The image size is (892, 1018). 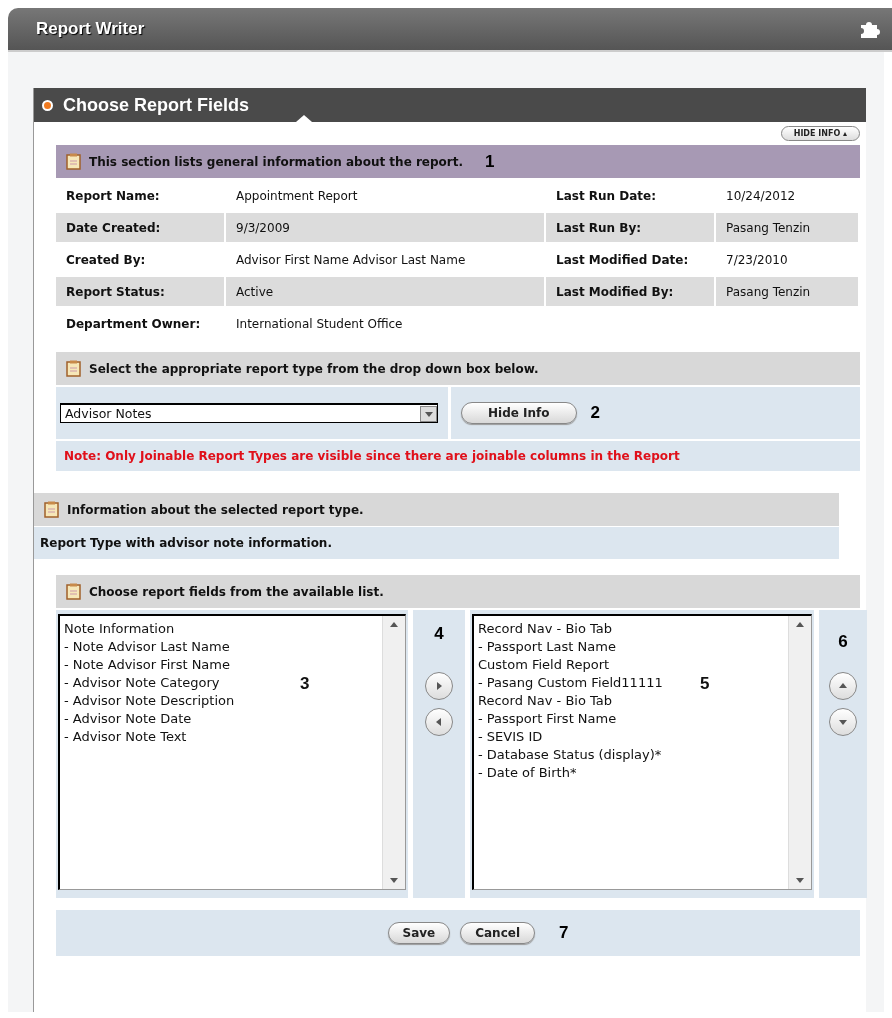 I want to click on tab-pointer, so click(x=304, y=118).